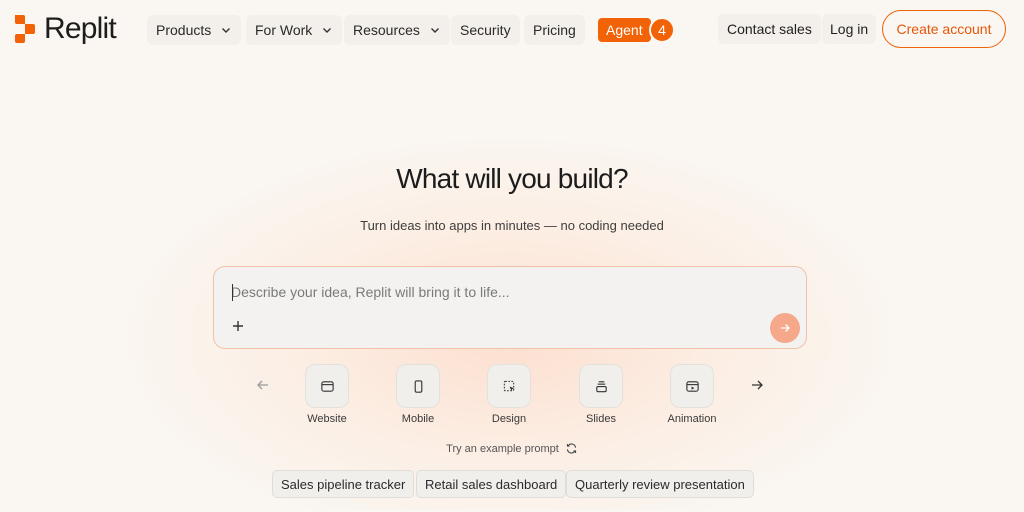  I want to click on nav-agent-button: Agent, so click(624, 30).